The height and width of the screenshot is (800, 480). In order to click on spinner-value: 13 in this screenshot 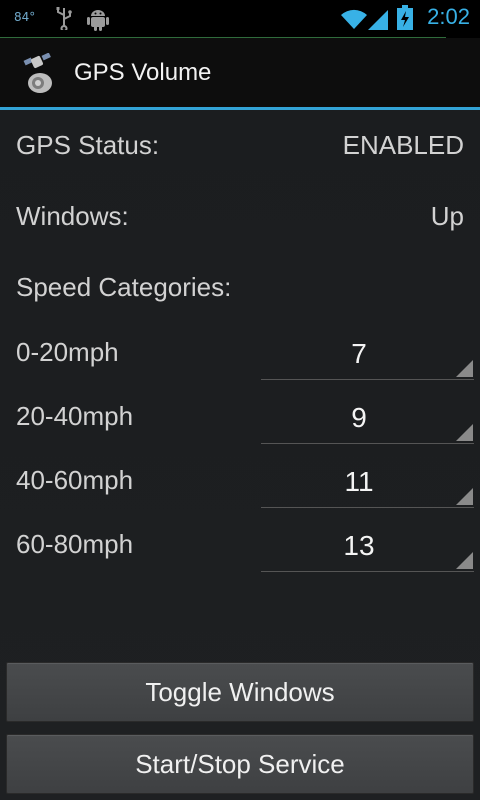, I will do `click(359, 545)`.